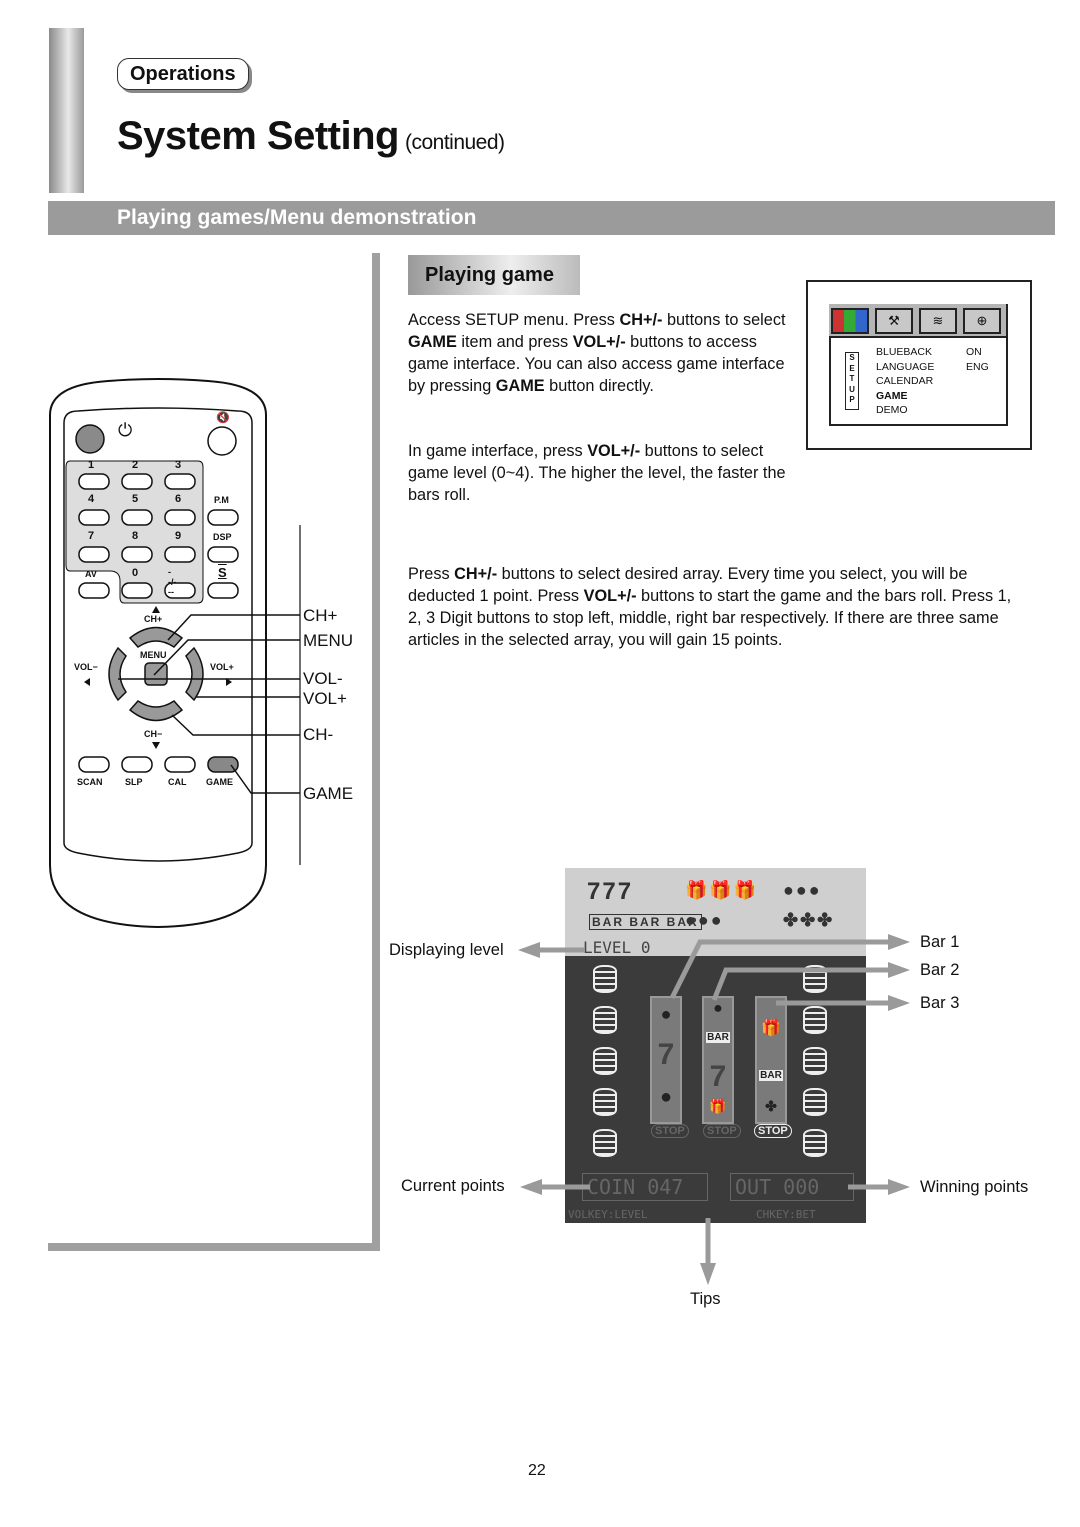 The height and width of the screenshot is (1527, 1080). What do you see at coordinates (537, 1470) in the screenshot?
I see `page-number: 22` at bounding box center [537, 1470].